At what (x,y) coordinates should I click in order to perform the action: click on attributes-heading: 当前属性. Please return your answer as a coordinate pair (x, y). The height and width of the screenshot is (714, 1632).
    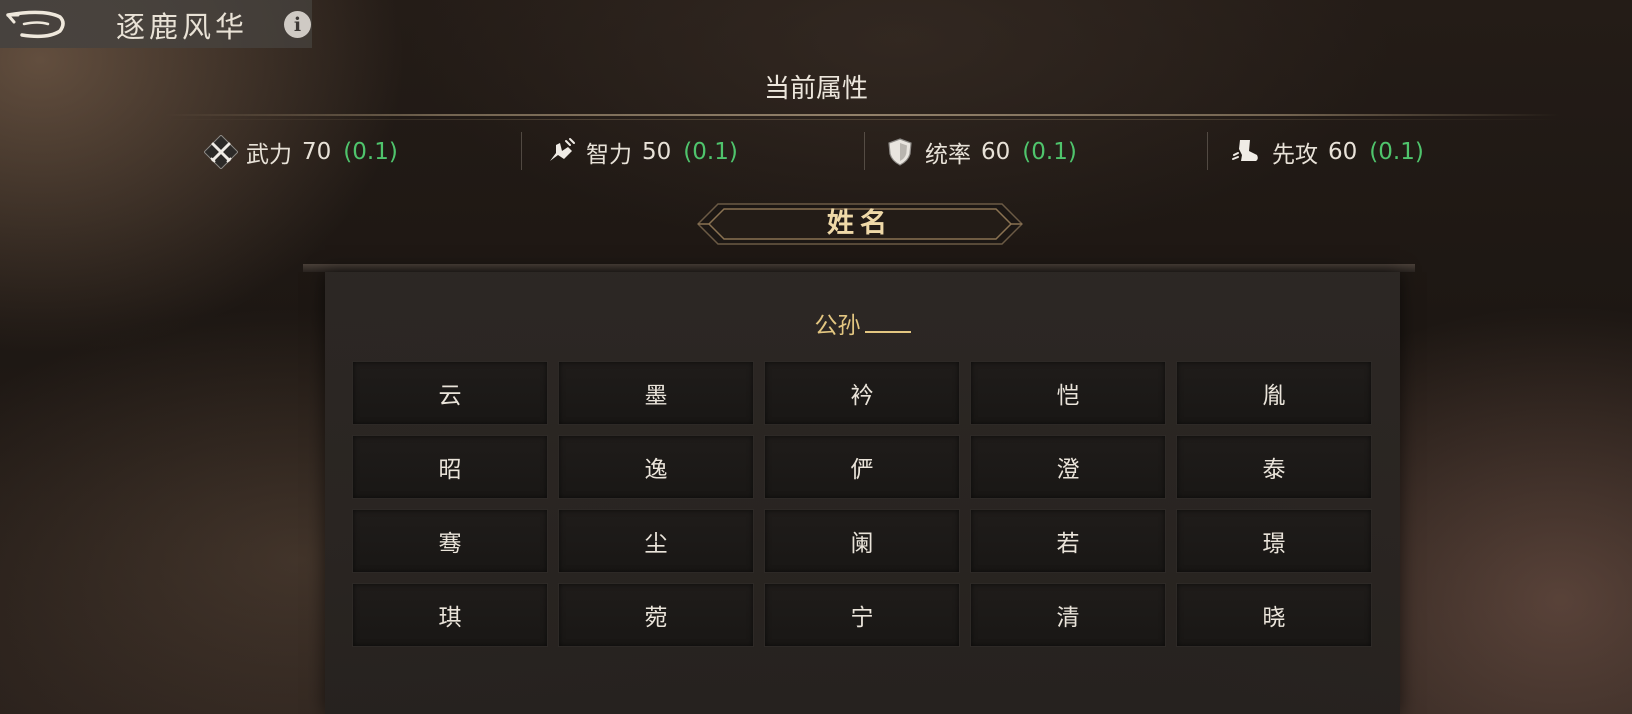
    Looking at the image, I should click on (815, 89).